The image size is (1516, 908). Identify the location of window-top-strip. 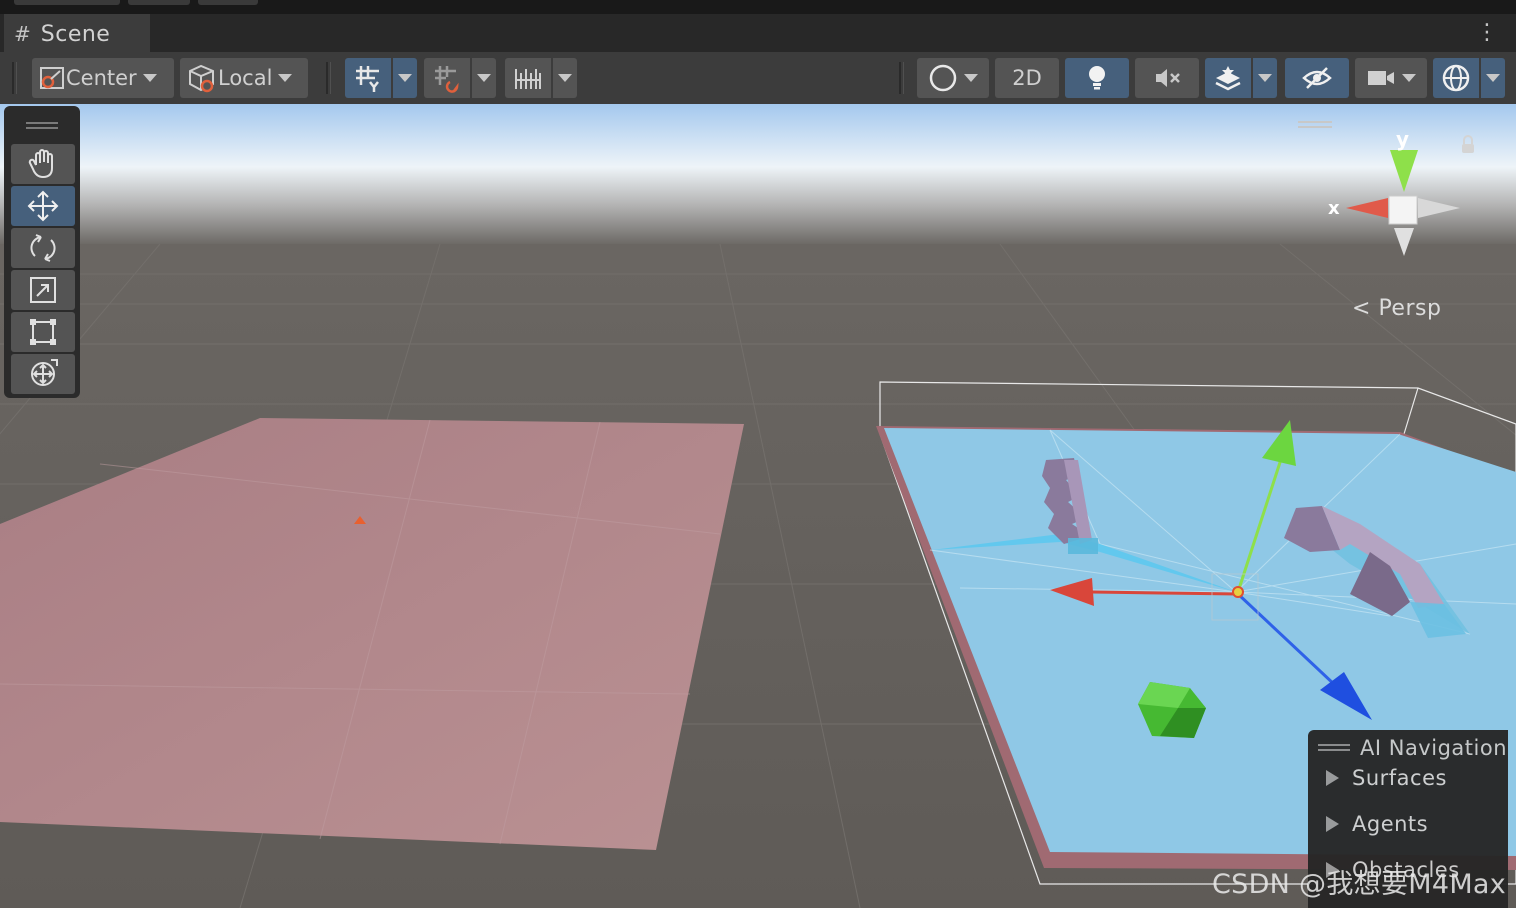
(758, 7).